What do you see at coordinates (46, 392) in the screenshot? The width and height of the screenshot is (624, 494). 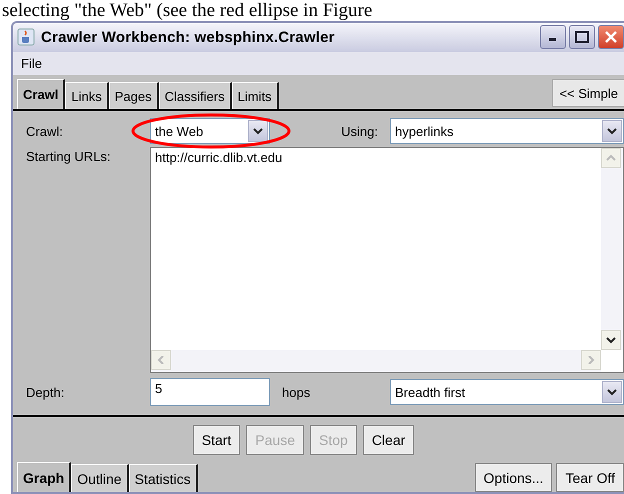 I see `field-label: Depth:` at bounding box center [46, 392].